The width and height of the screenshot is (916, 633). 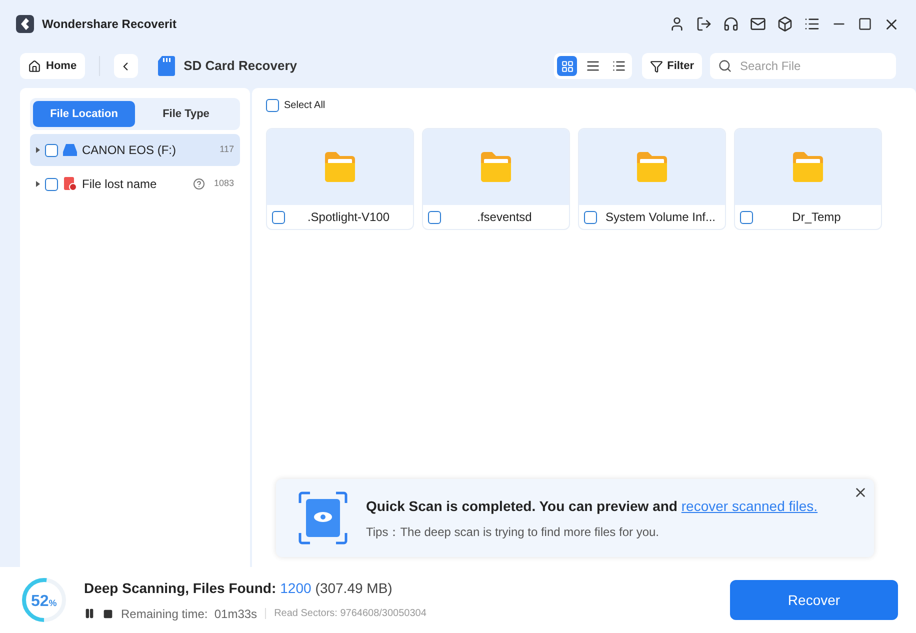 I want to click on folder-card: .fseventsd, so click(x=496, y=179).